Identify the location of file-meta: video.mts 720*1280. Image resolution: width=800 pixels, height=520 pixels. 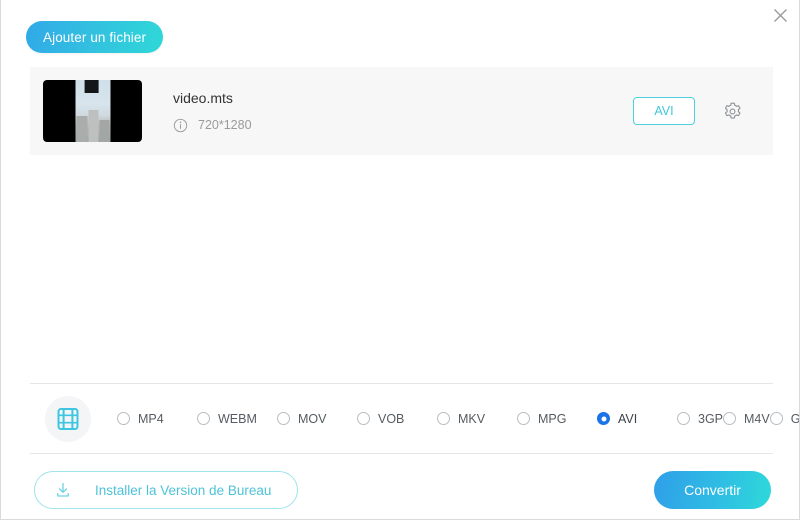
(403, 111).